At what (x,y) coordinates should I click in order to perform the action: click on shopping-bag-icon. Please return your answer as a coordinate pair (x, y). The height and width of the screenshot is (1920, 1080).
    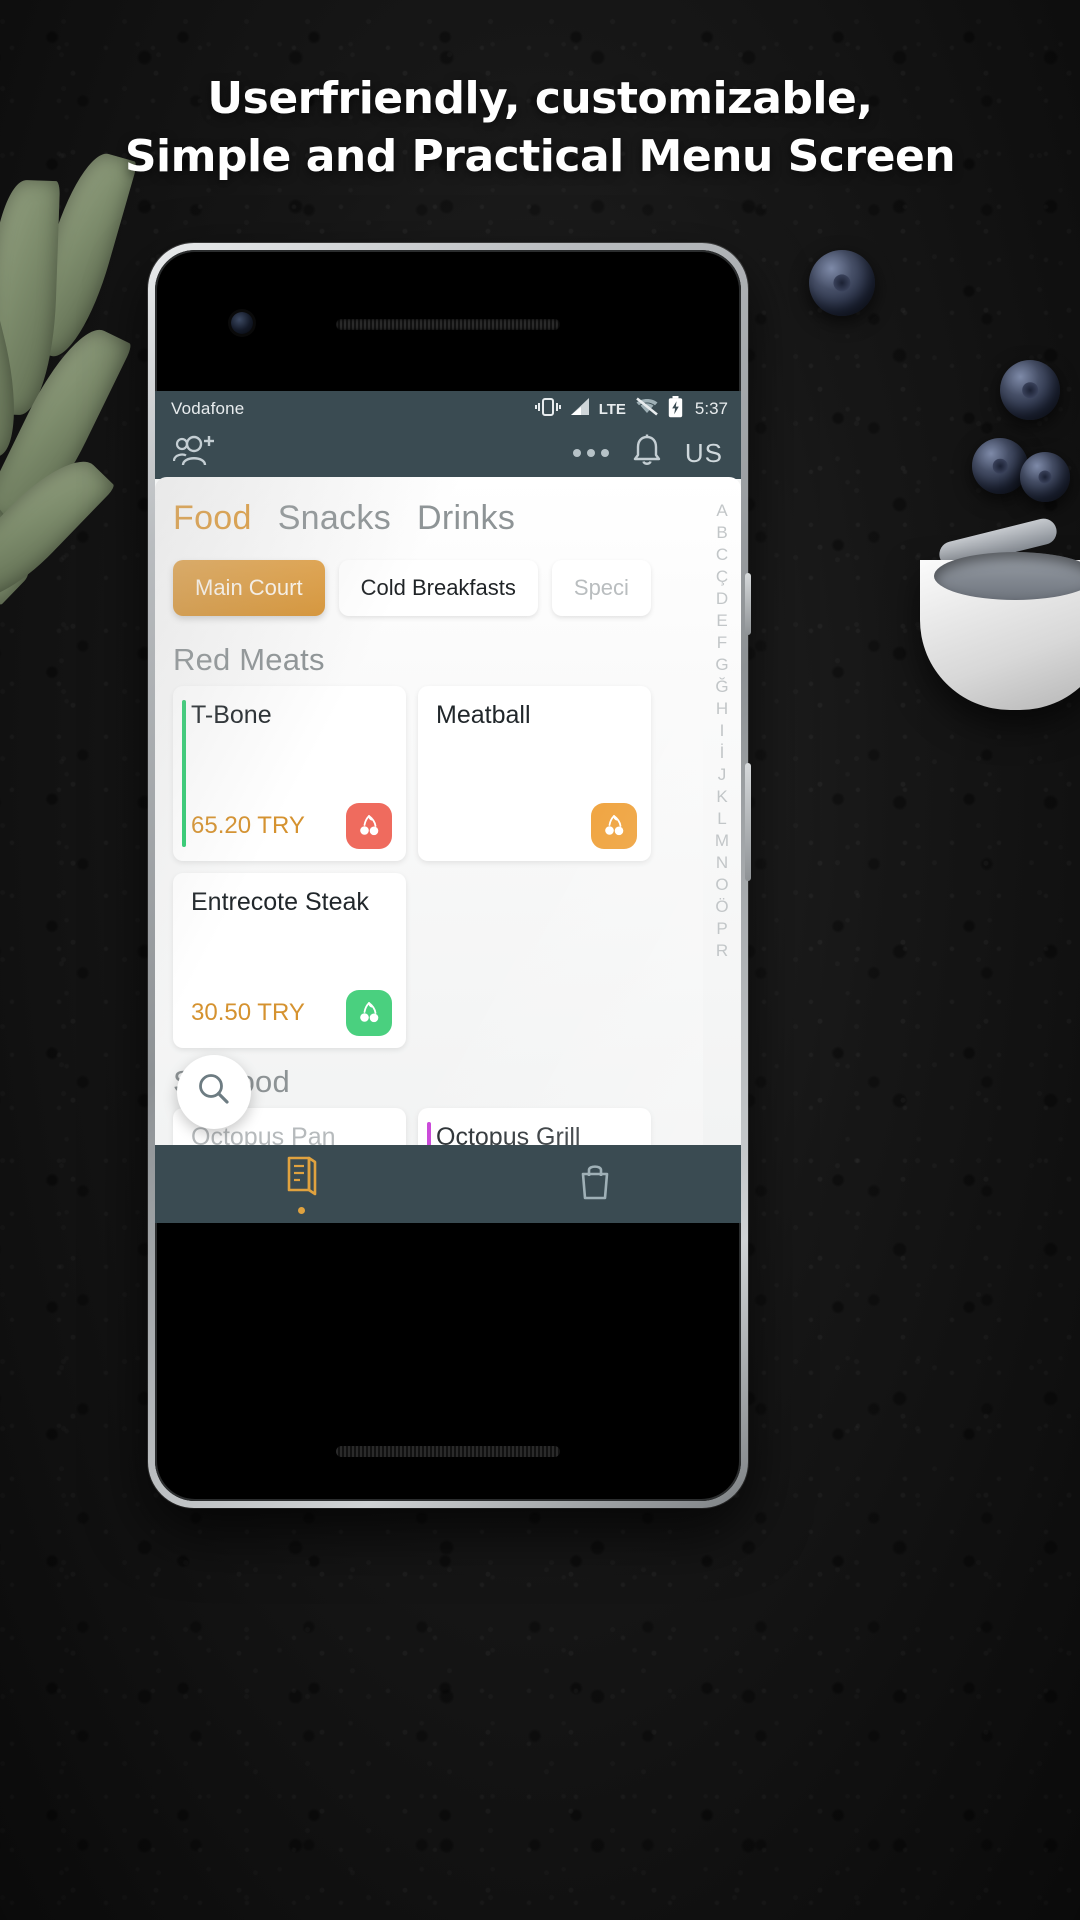
    Looking at the image, I should click on (595, 1184).